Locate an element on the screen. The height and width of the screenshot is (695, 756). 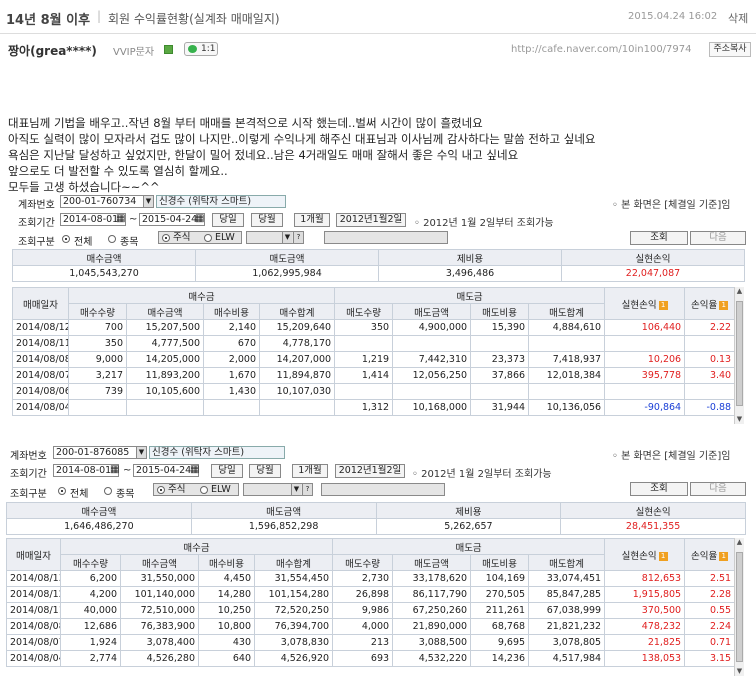
value-cell: 14,207,000 is located at coordinates (297, 359).